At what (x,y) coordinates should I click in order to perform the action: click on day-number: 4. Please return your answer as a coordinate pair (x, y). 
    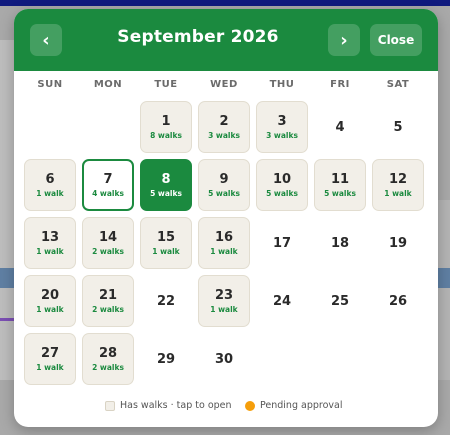
    Looking at the image, I should click on (340, 127).